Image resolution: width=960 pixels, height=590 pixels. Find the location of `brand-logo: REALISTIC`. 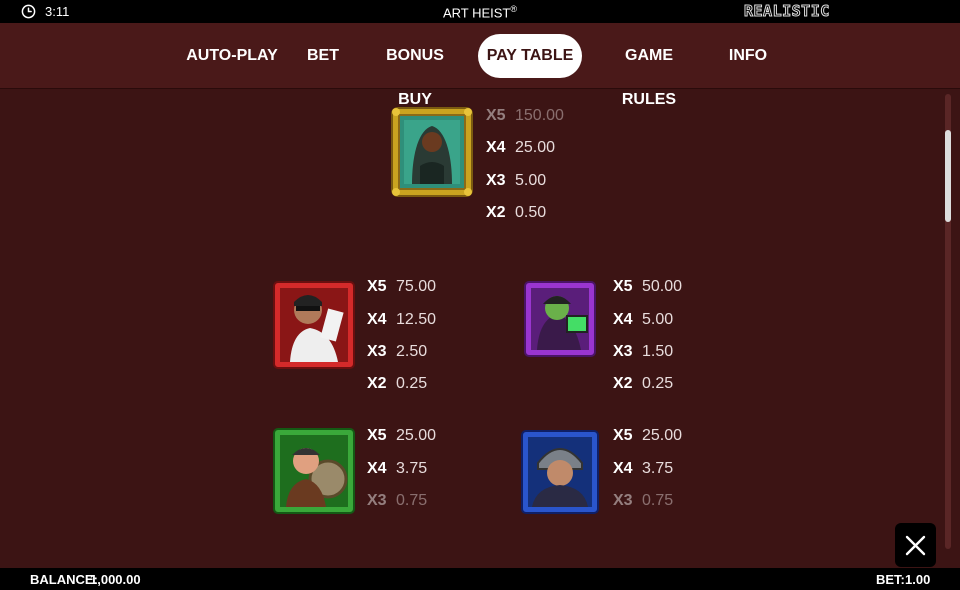

brand-logo: REALISTIC is located at coordinates (787, 11).